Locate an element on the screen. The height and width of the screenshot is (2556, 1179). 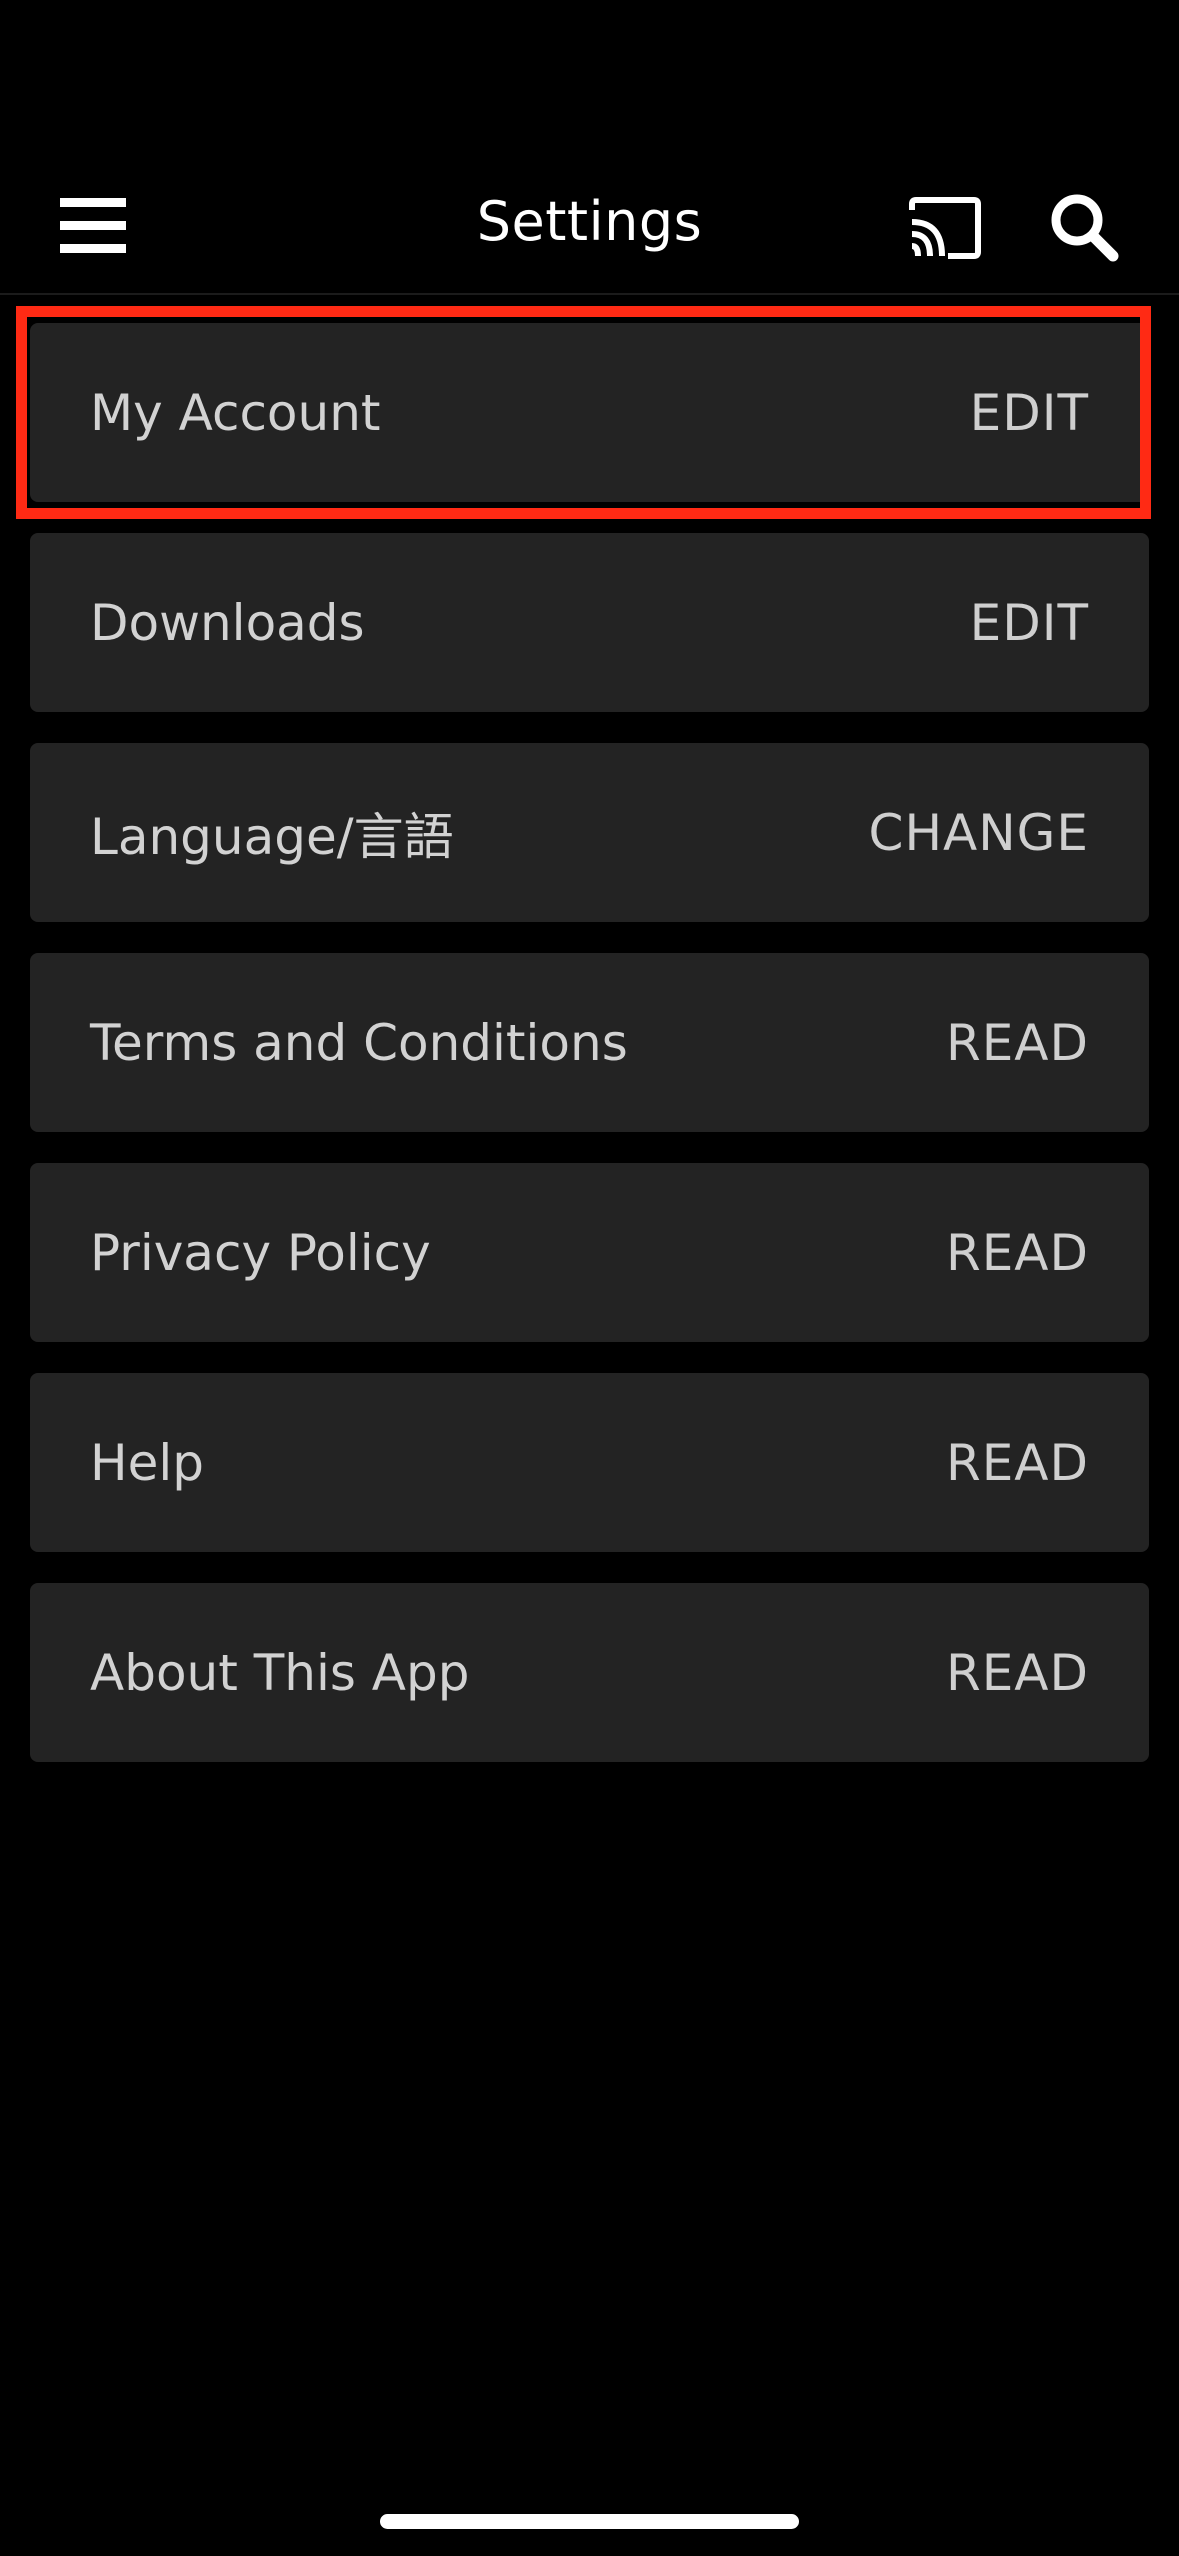
app-header: Settings is located at coordinates (589, 227).